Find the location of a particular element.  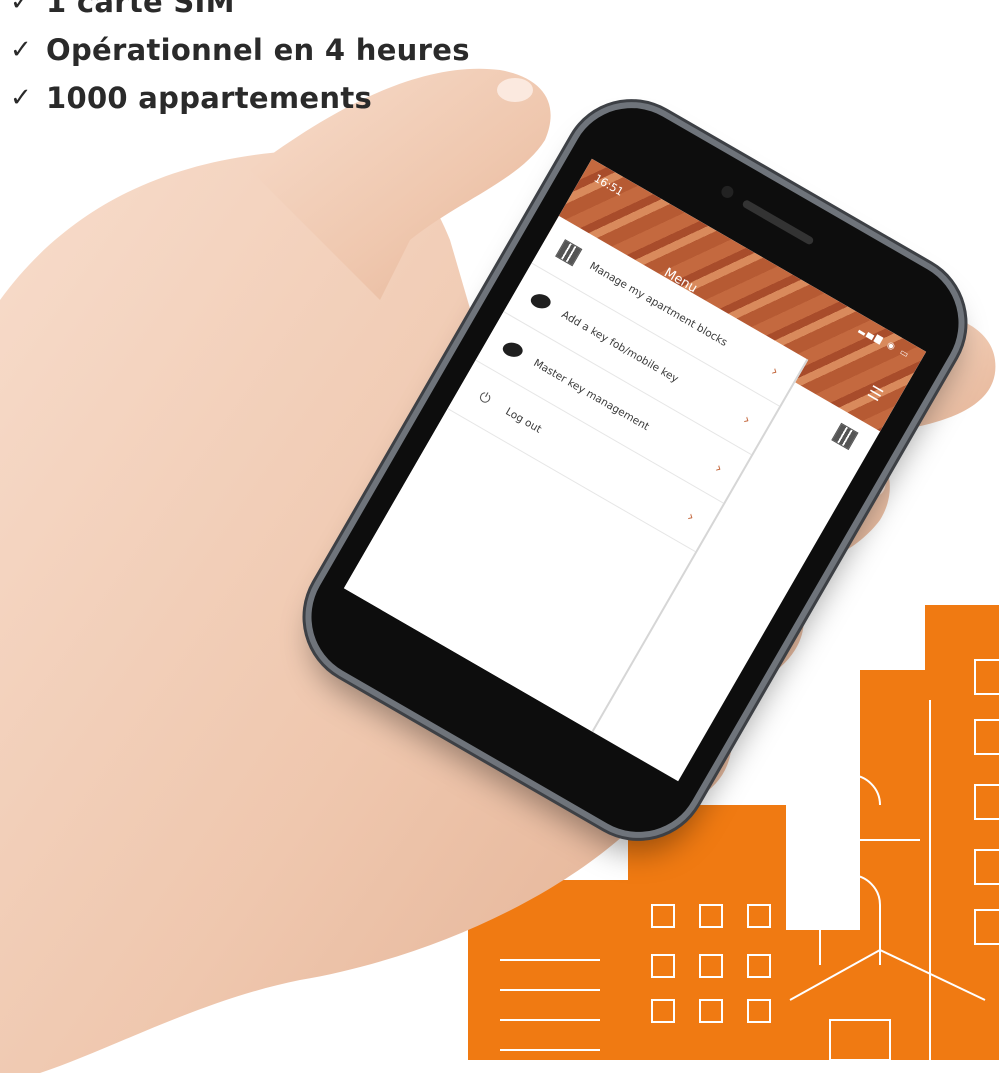

feature-label: 1000 appartements is located at coordinates (209, 98).